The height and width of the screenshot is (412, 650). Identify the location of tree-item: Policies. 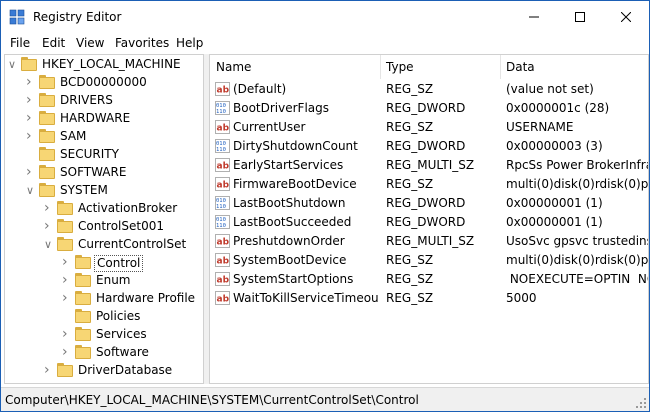
(104, 317).